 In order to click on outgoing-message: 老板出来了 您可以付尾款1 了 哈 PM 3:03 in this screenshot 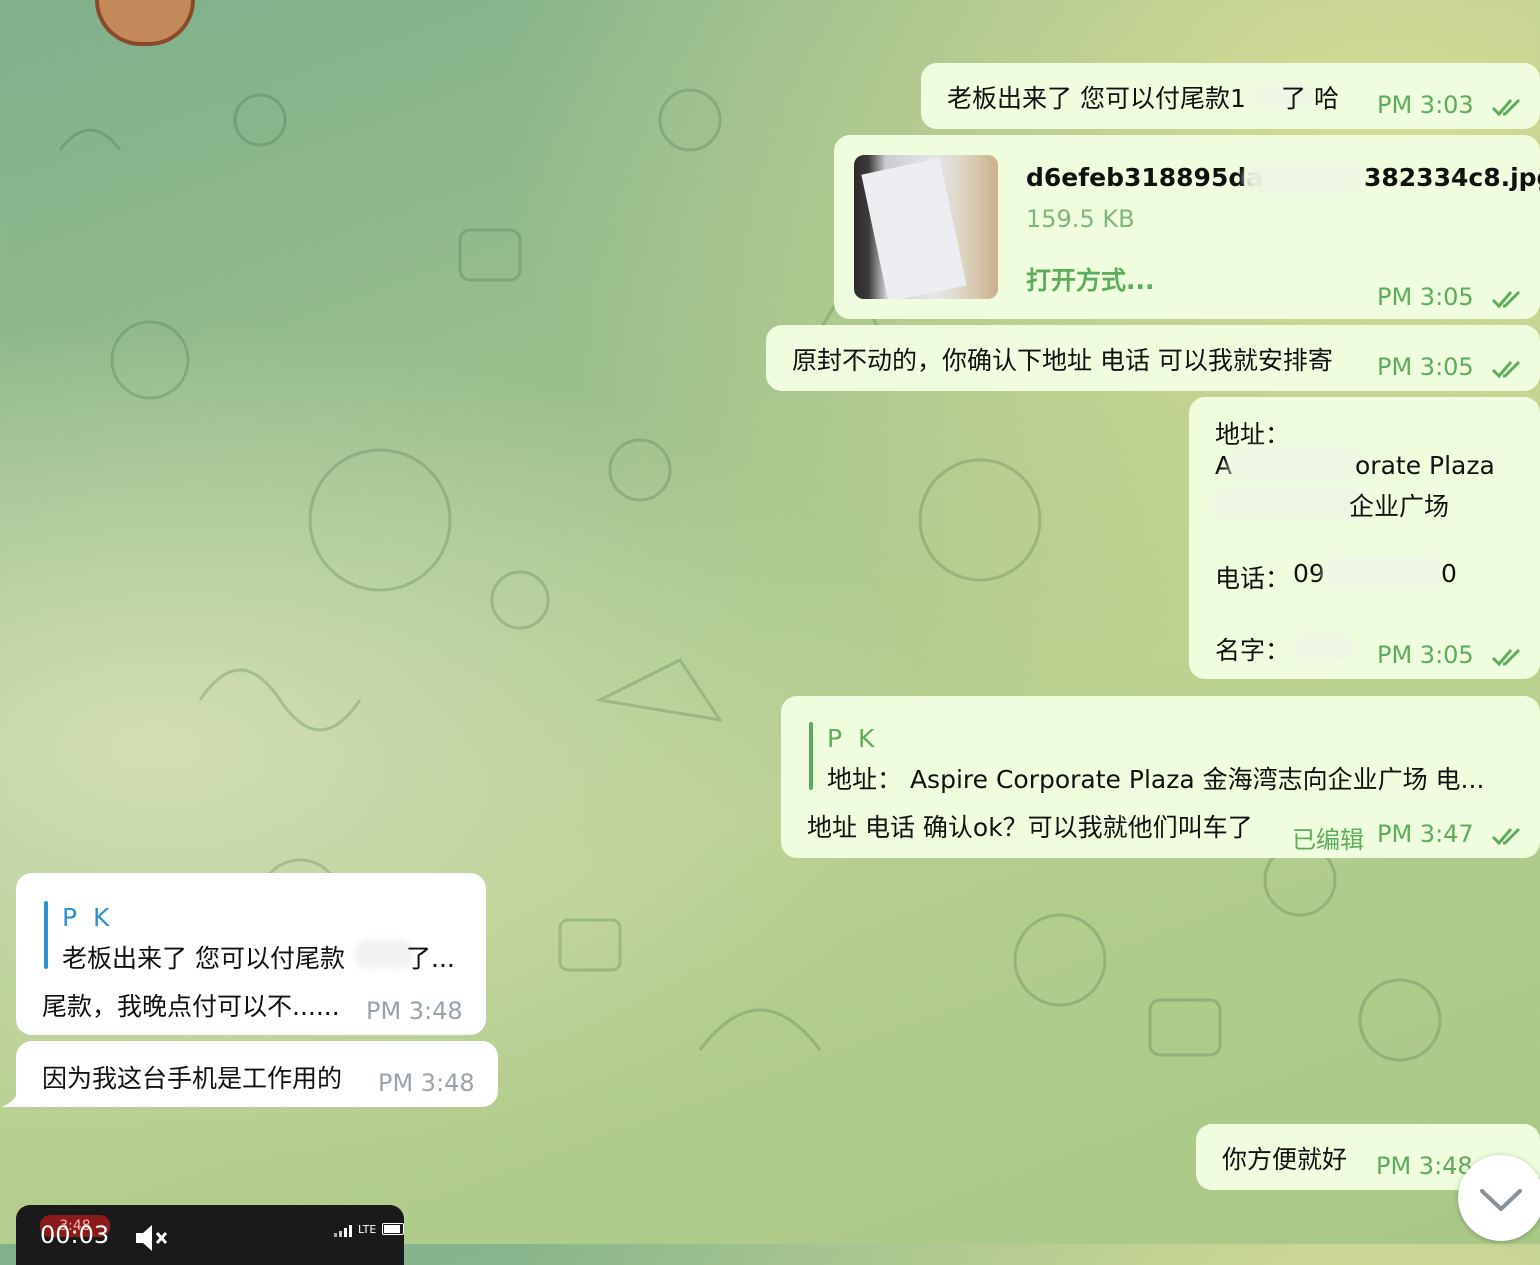, I will do `click(1230, 96)`.